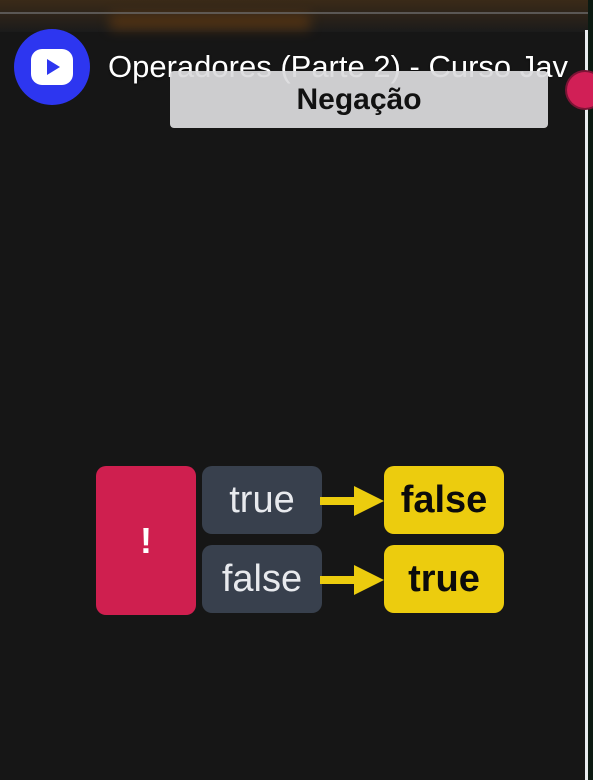  I want to click on play-icon, so click(52, 67).